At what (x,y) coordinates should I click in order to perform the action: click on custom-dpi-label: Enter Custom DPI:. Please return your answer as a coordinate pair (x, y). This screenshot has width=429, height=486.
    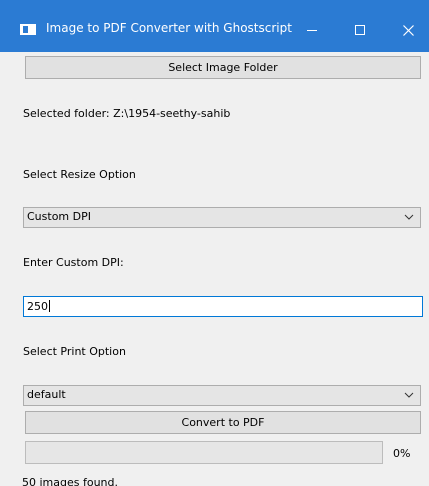
    Looking at the image, I should click on (73, 262).